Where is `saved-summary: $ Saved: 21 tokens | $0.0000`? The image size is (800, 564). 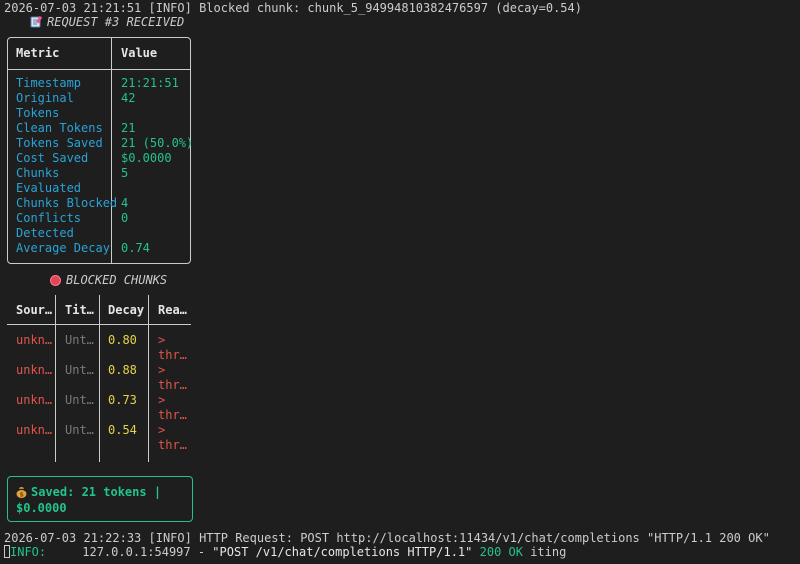
saved-summary: $ Saved: 21 tokens | $0.0000 is located at coordinates (88, 500).